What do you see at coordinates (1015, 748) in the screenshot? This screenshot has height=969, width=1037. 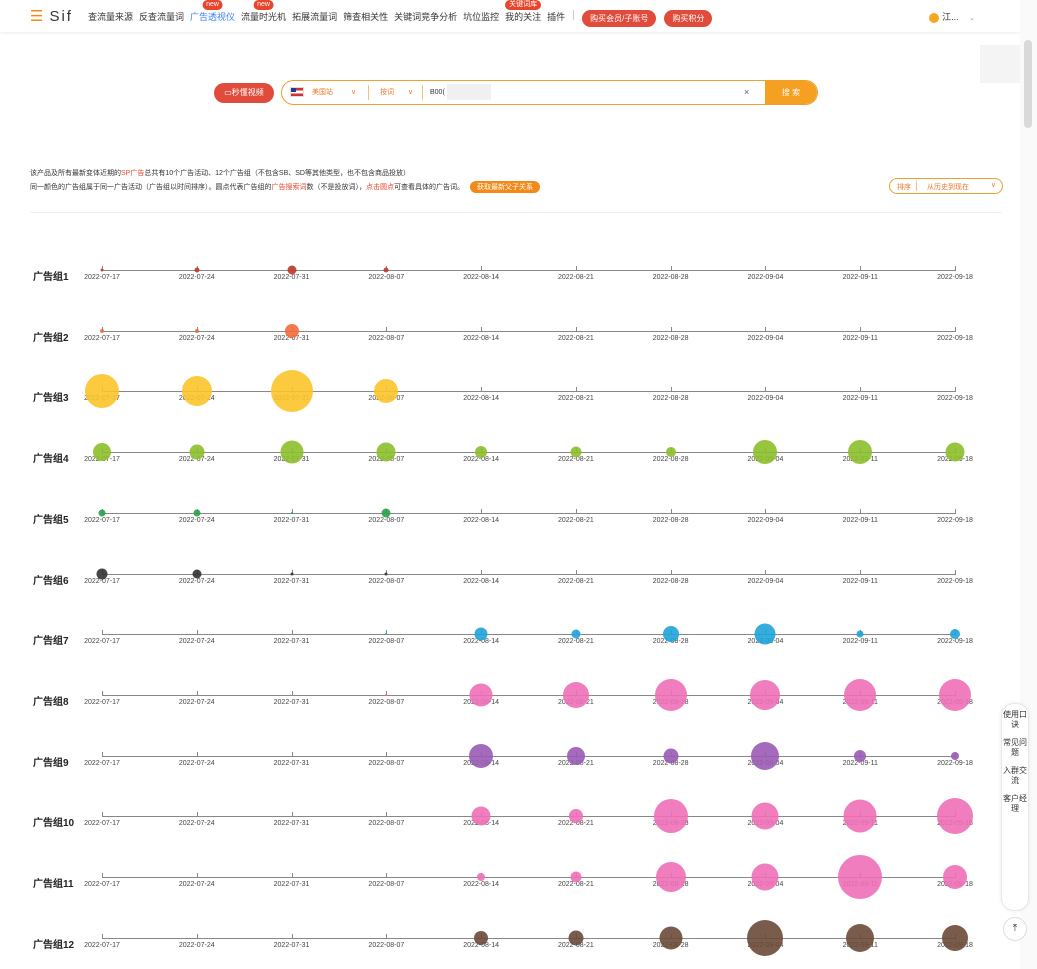 I see `floater-item: 常见问题` at bounding box center [1015, 748].